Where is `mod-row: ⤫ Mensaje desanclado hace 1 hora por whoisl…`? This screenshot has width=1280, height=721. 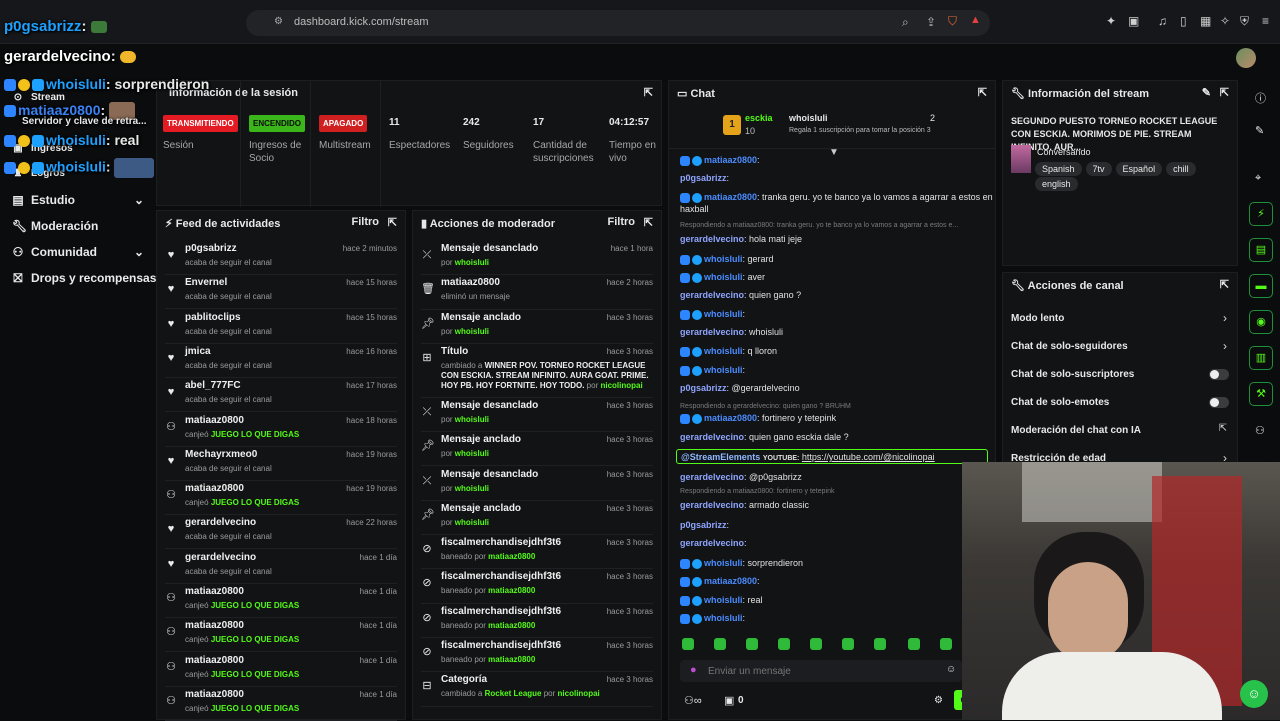
mod-row: ⤫ Mensaje desanclado hace 1 hora por whoisl… is located at coordinates (537, 258).